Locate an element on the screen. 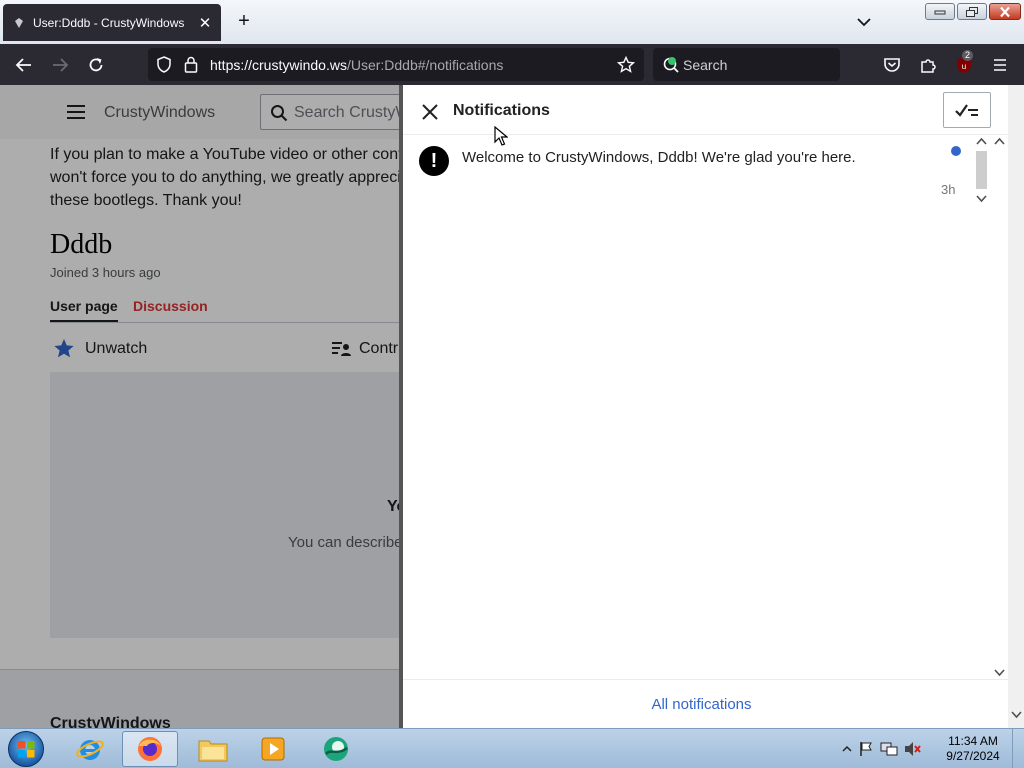 This screenshot has height=768, width=1024. notifications-title: Notifications is located at coordinates (501, 110).